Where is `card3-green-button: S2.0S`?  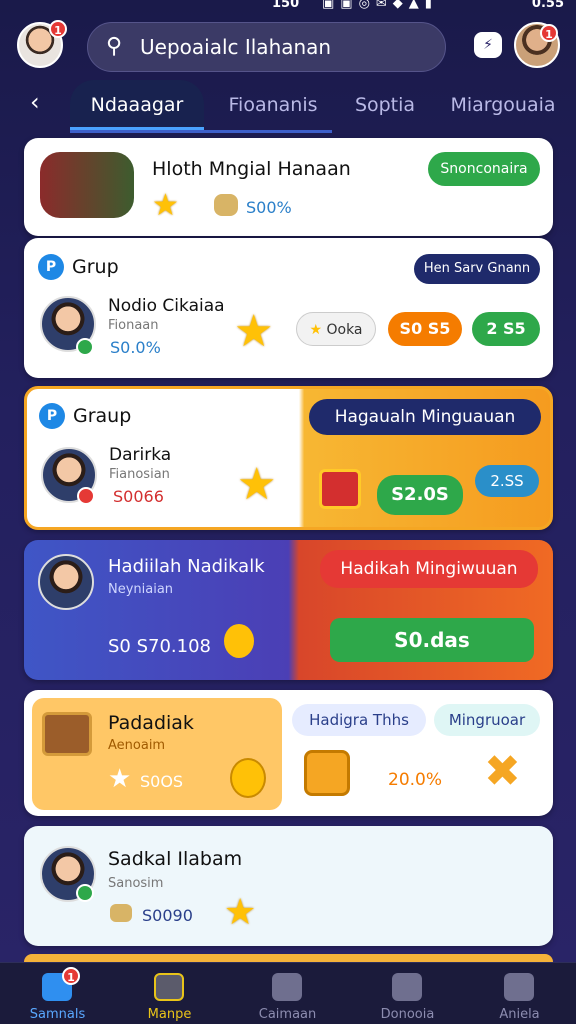
card3-green-button: S2.0S is located at coordinates (420, 495).